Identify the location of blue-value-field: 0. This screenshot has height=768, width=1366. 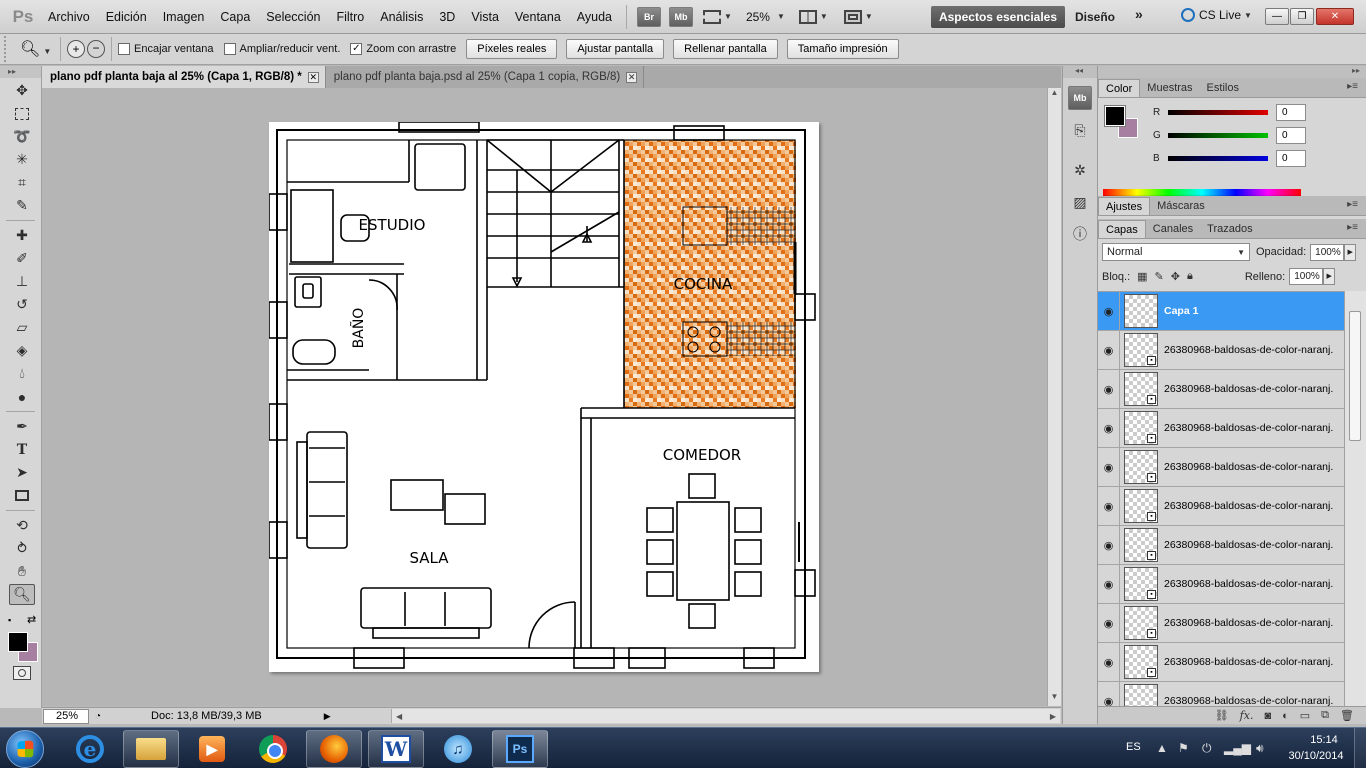
(1291, 158).